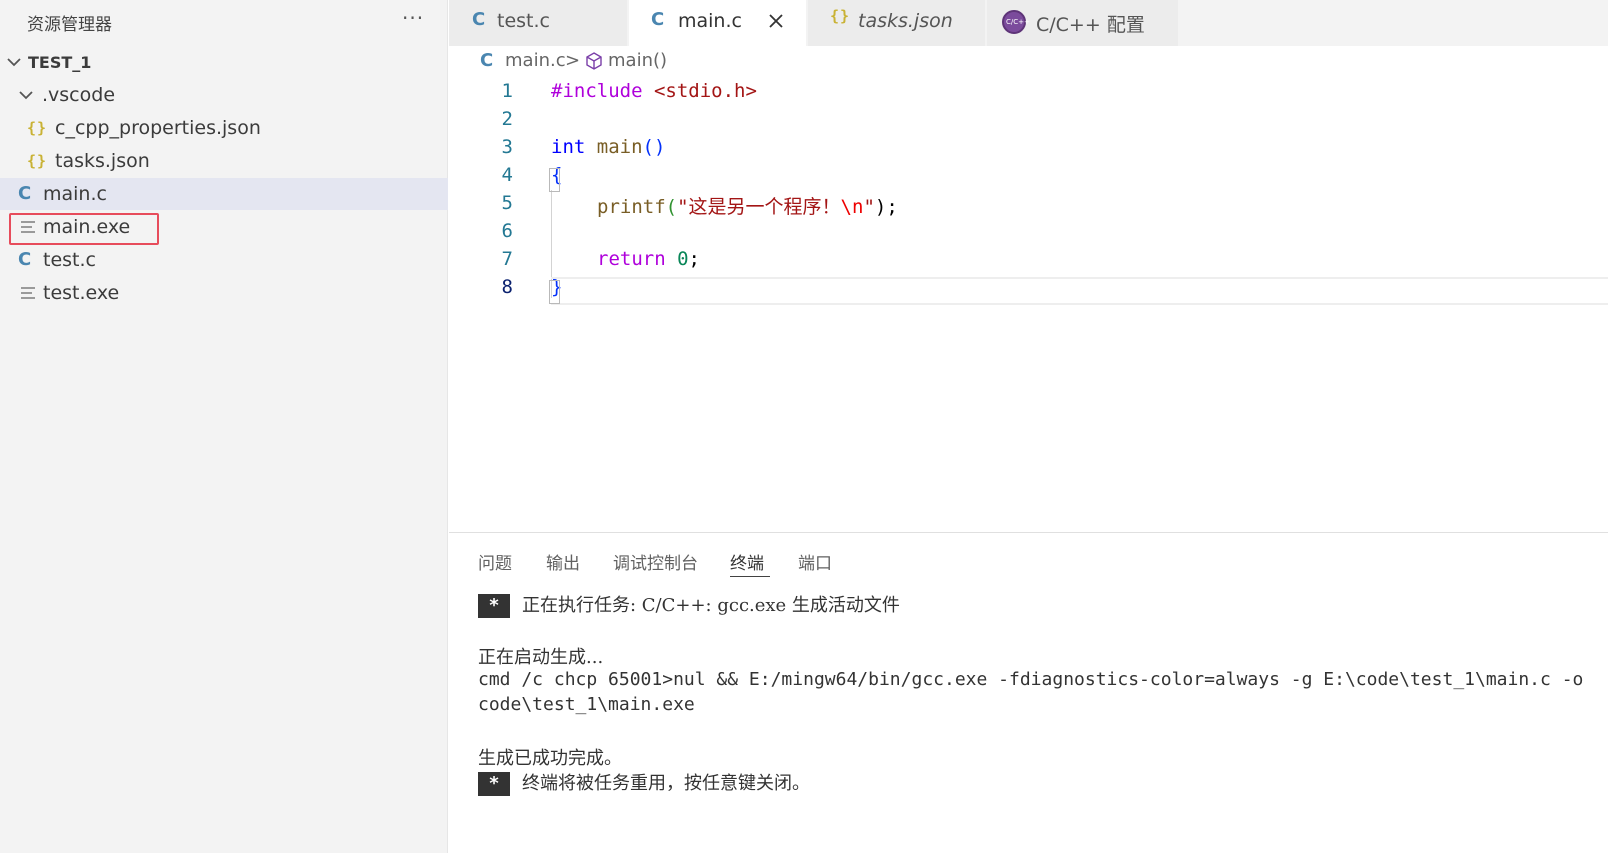  What do you see at coordinates (495, 561) in the screenshot?
I see `panel-tab-problems: 问题` at bounding box center [495, 561].